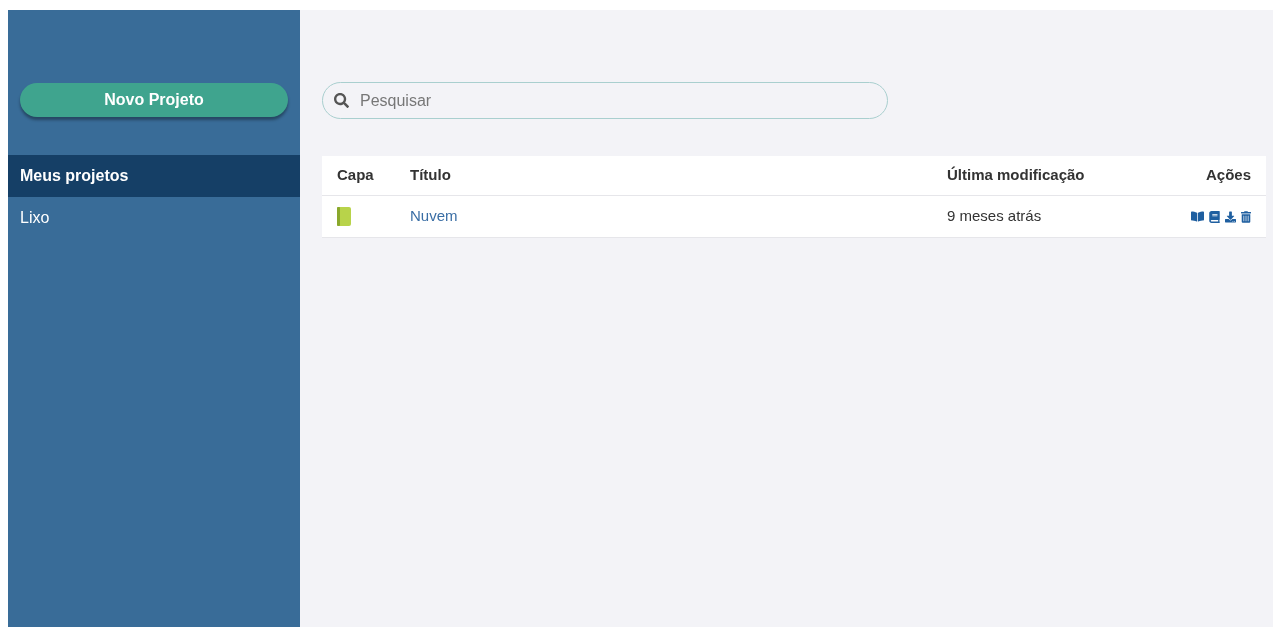  Describe the element at coordinates (1214, 216) in the screenshot. I see `book-icon` at that location.